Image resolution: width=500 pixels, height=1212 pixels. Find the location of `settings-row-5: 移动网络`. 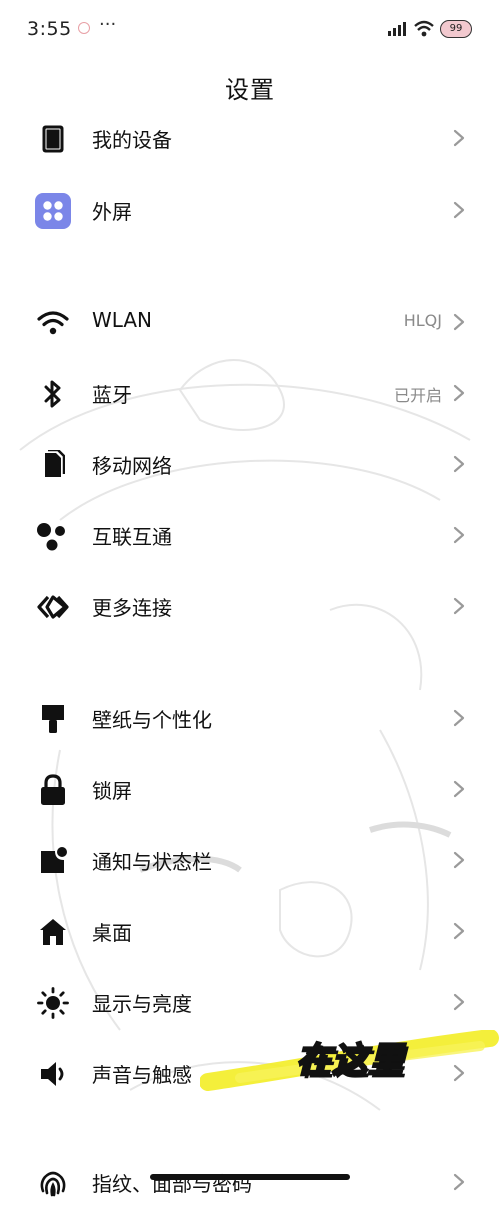

settings-row-5: 移动网络 is located at coordinates (250, 464).